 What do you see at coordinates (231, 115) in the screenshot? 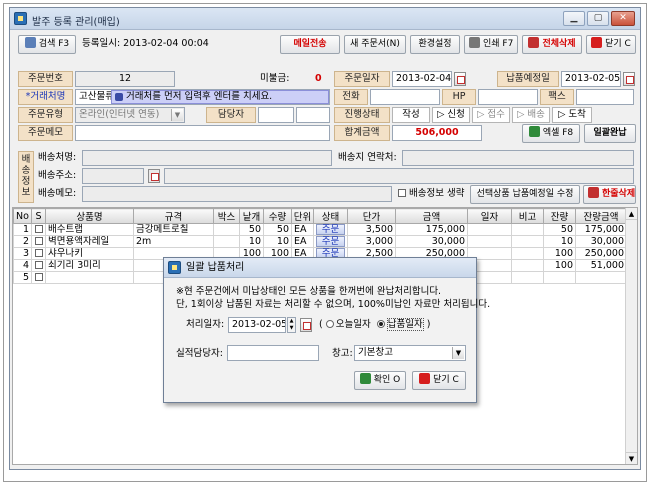
I see `manager-label: 담당자` at bounding box center [231, 115].